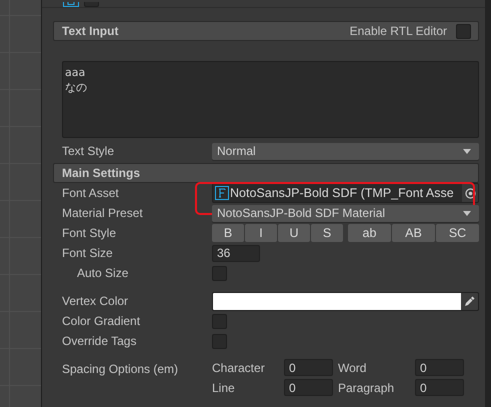 Image resolution: width=491 pixels, height=407 pixels. What do you see at coordinates (470, 193) in the screenshot?
I see `object-picker-icon` at bounding box center [470, 193].